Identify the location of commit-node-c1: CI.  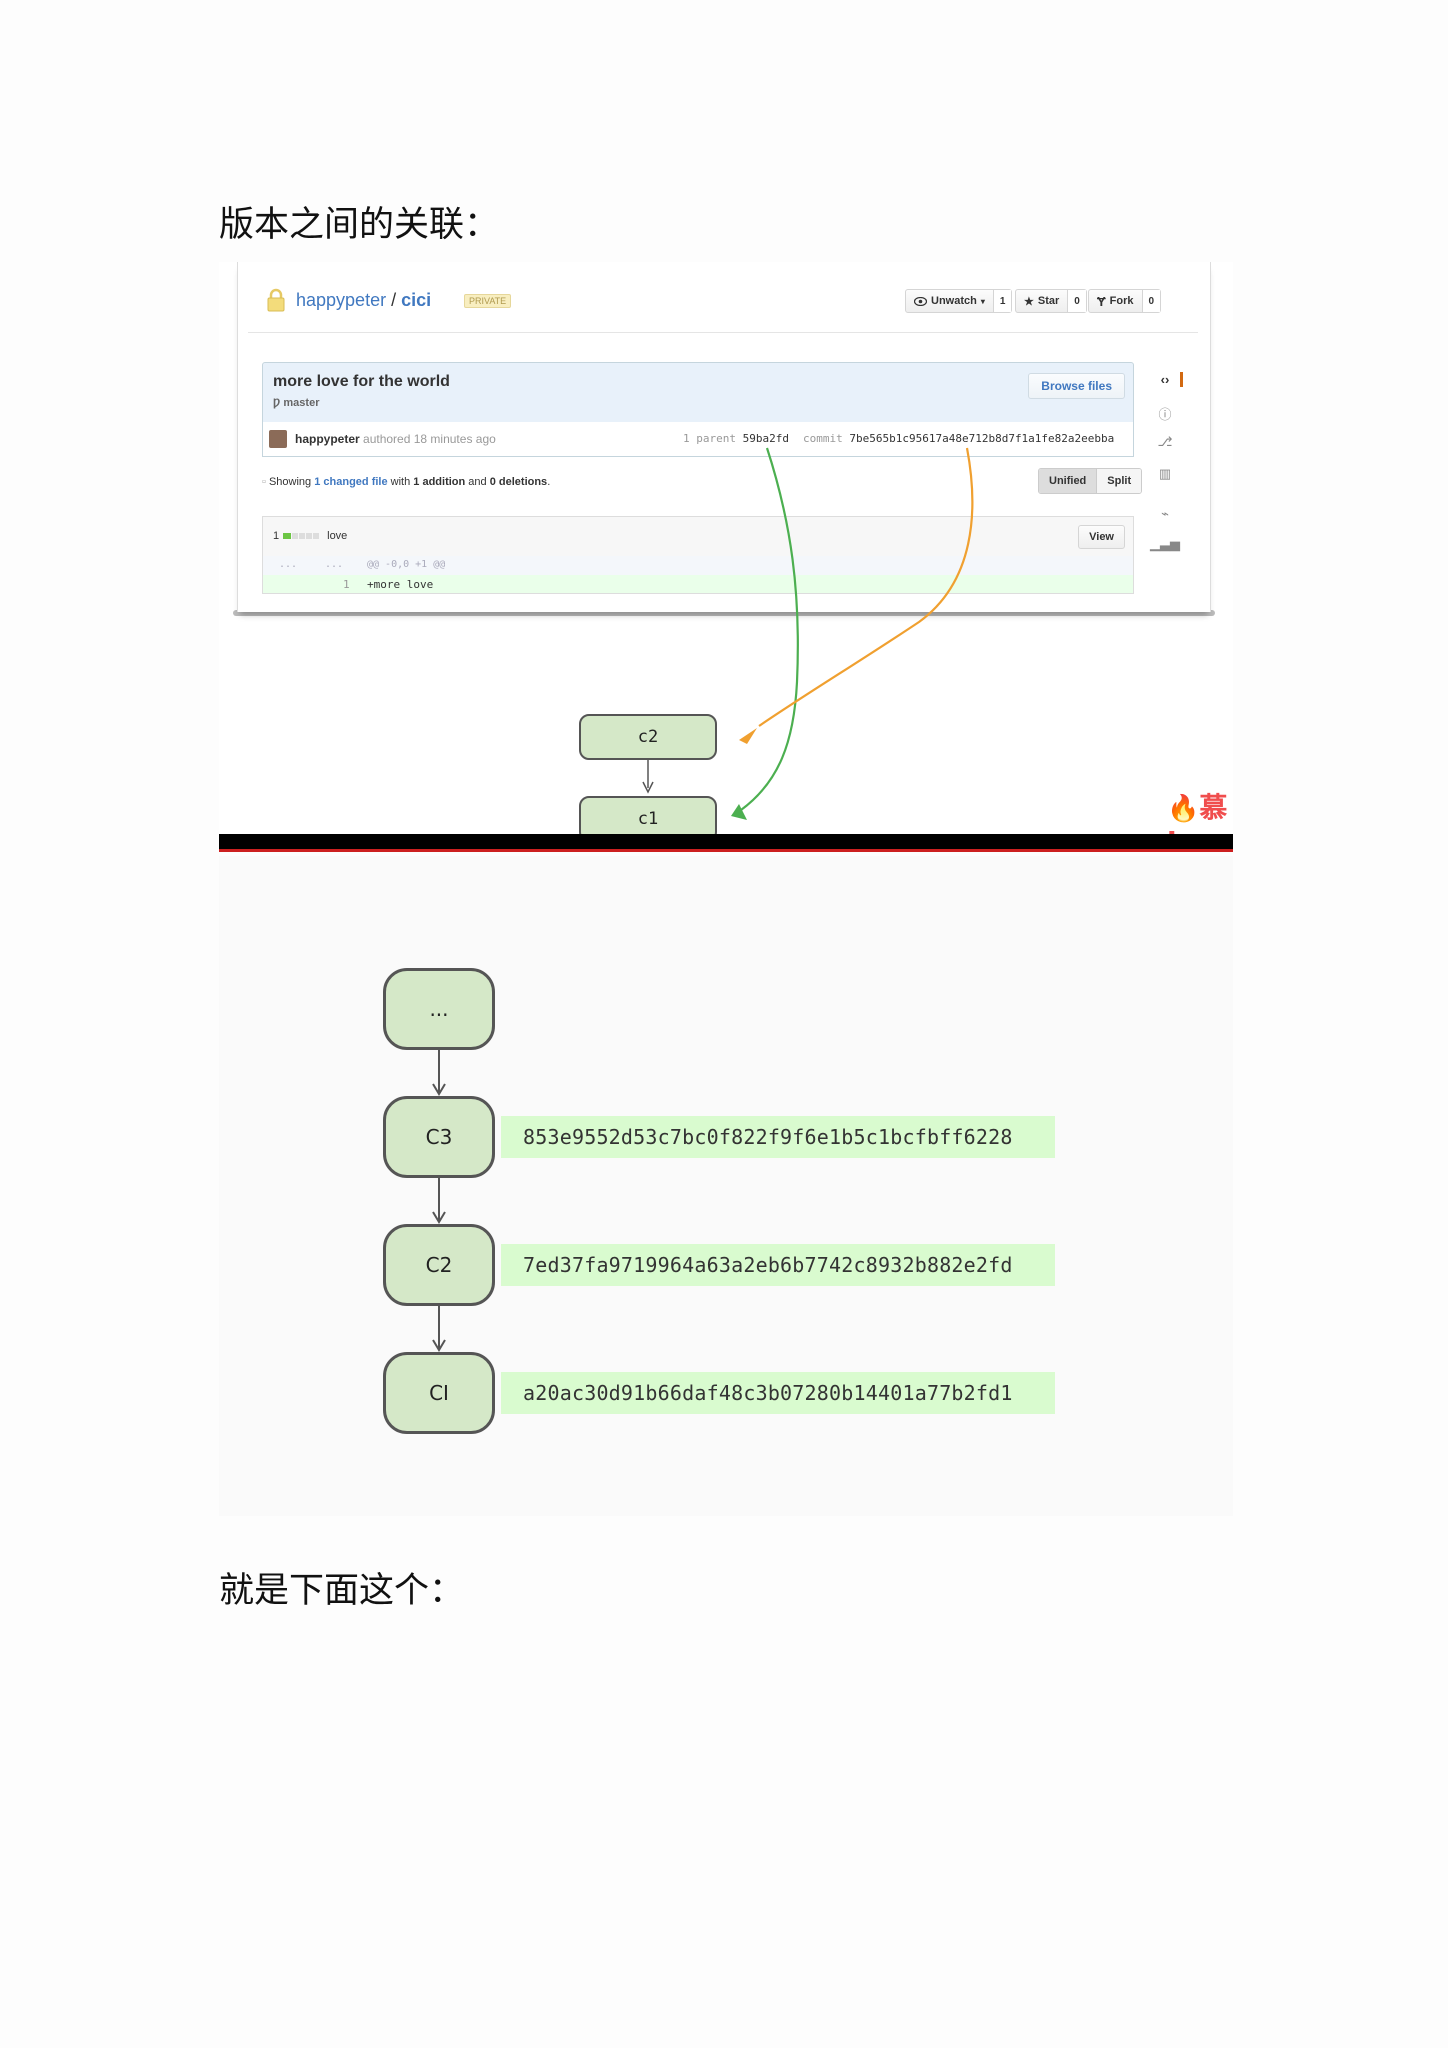
(439, 1393).